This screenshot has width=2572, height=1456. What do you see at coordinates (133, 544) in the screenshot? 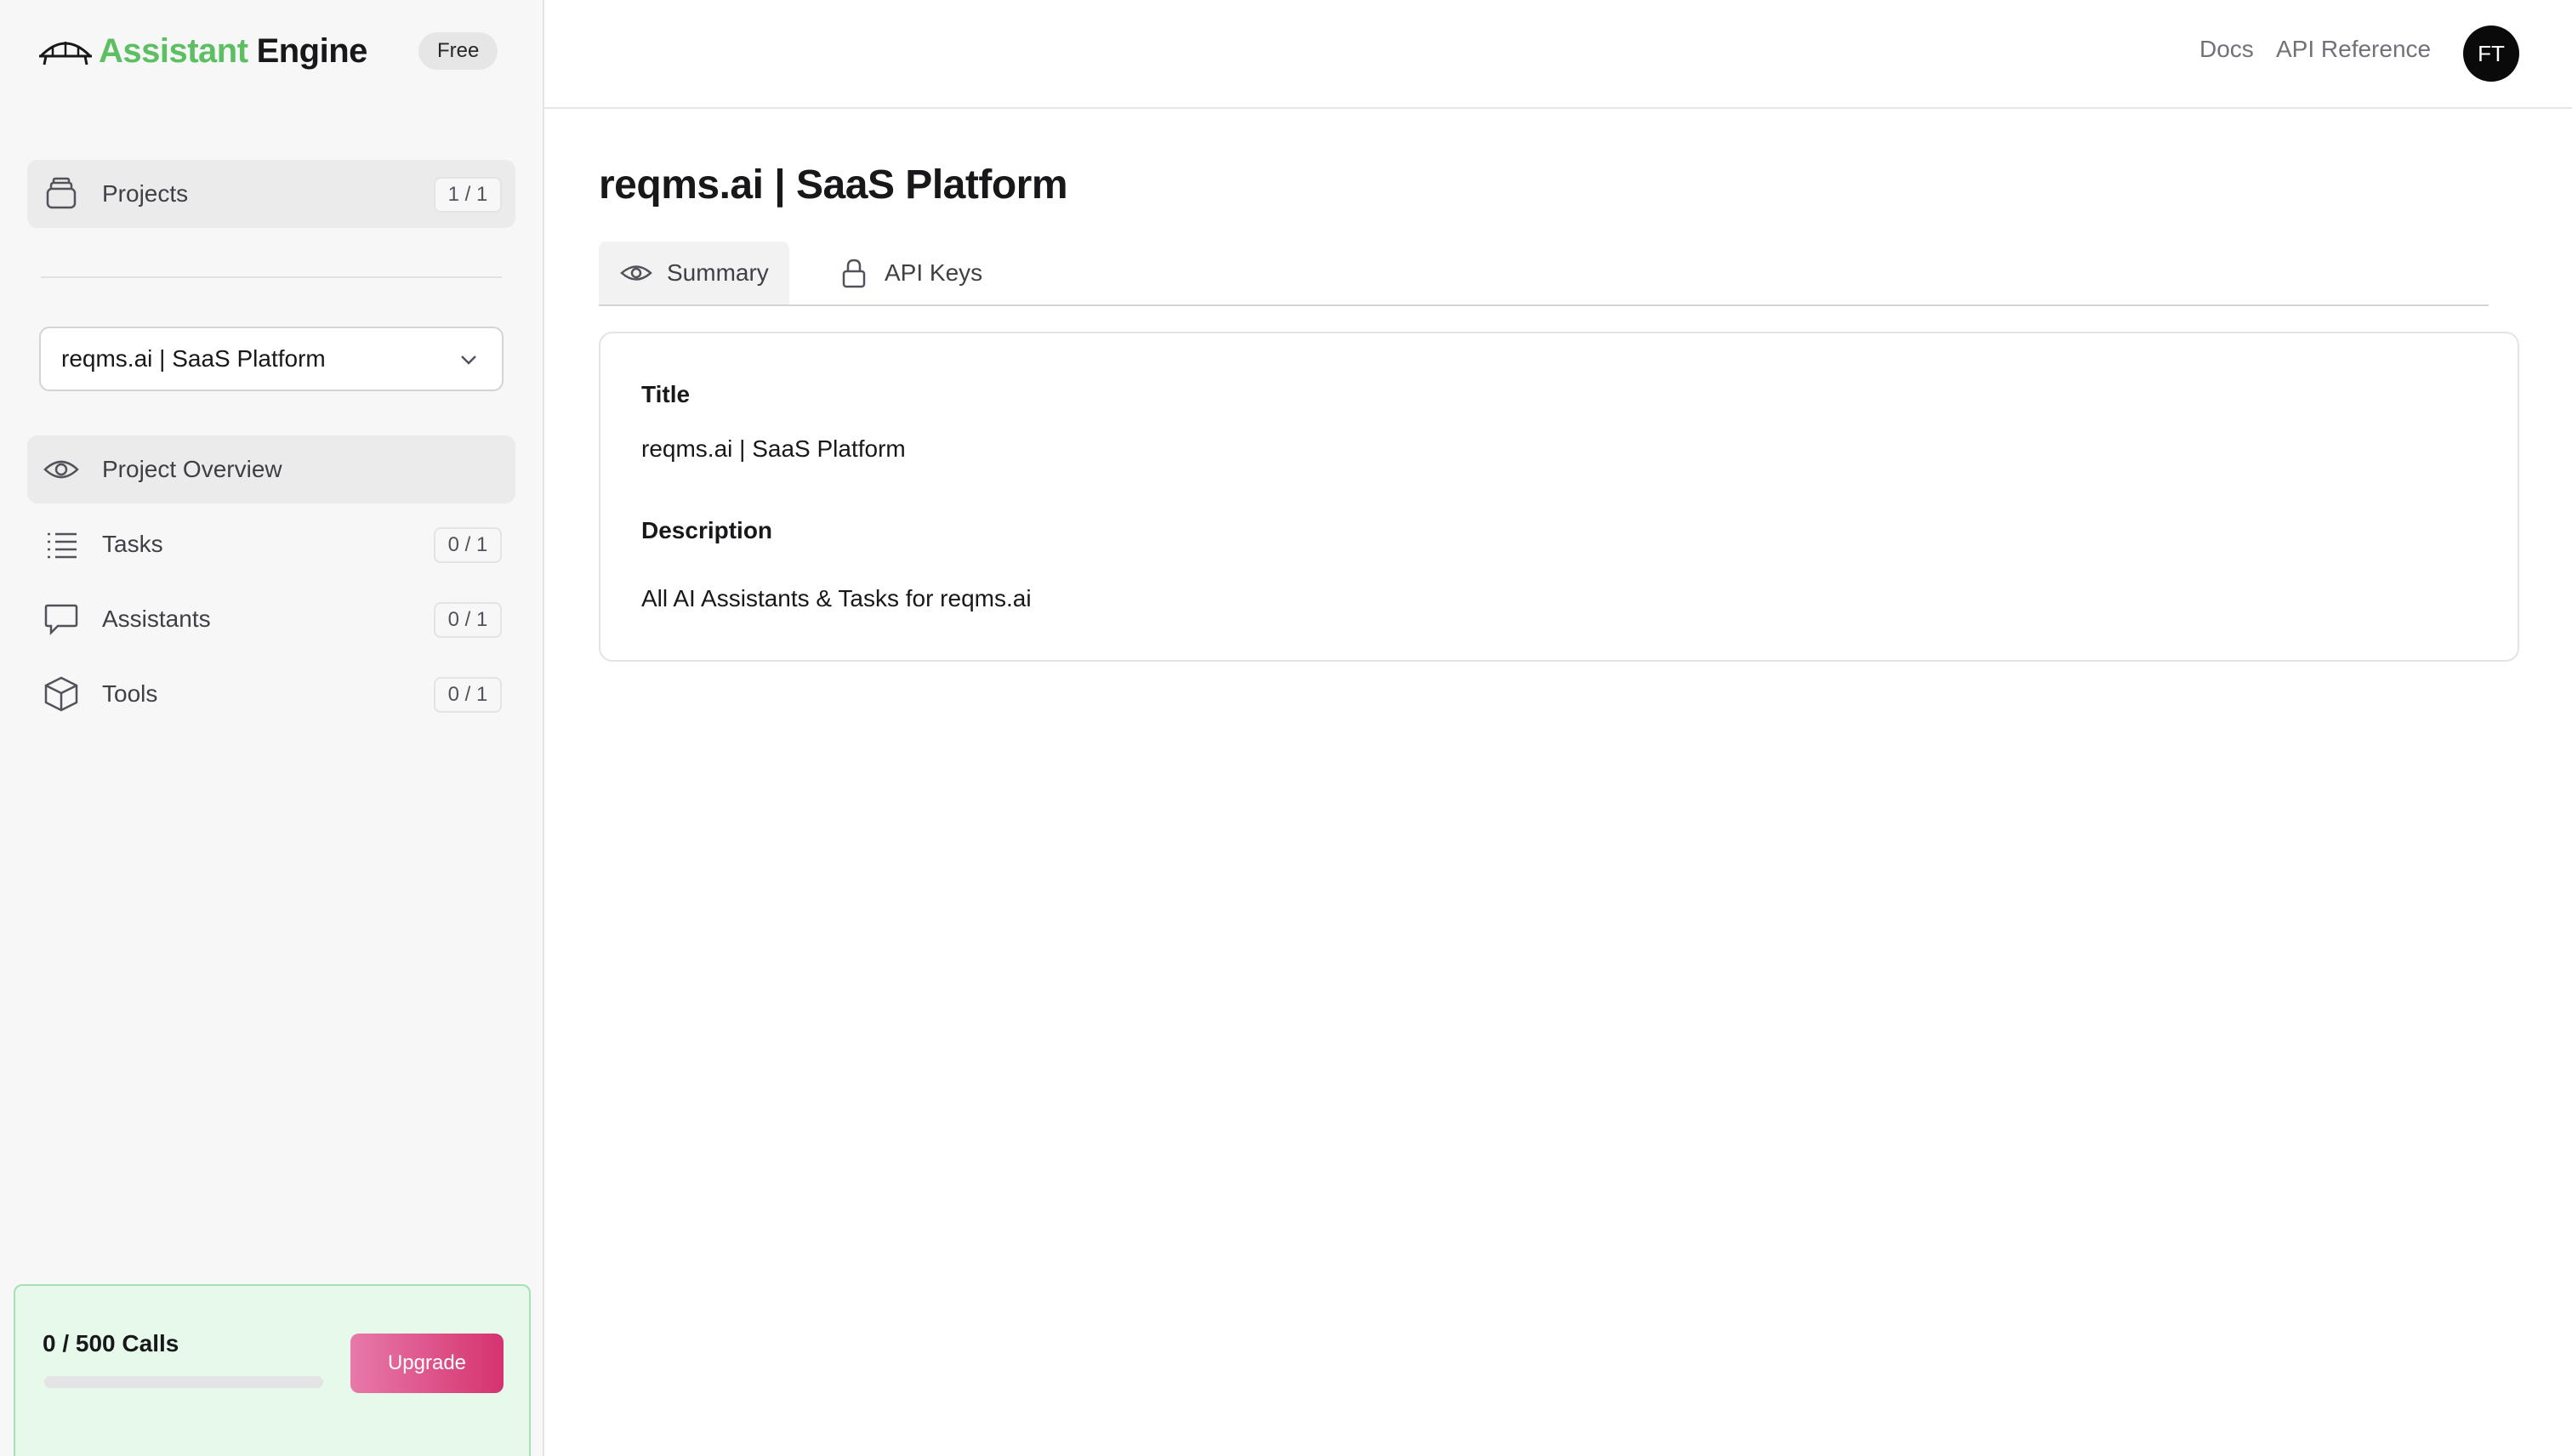
I see `sidebar-item-label: Tasks` at bounding box center [133, 544].